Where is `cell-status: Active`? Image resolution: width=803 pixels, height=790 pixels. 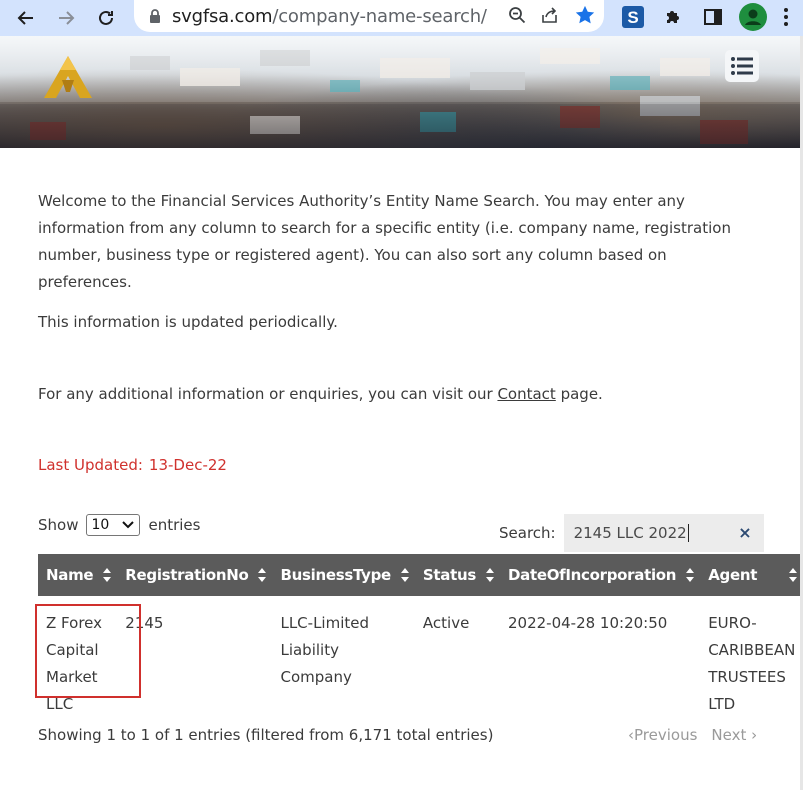
cell-status: Active is located at coordinates (446, 623).